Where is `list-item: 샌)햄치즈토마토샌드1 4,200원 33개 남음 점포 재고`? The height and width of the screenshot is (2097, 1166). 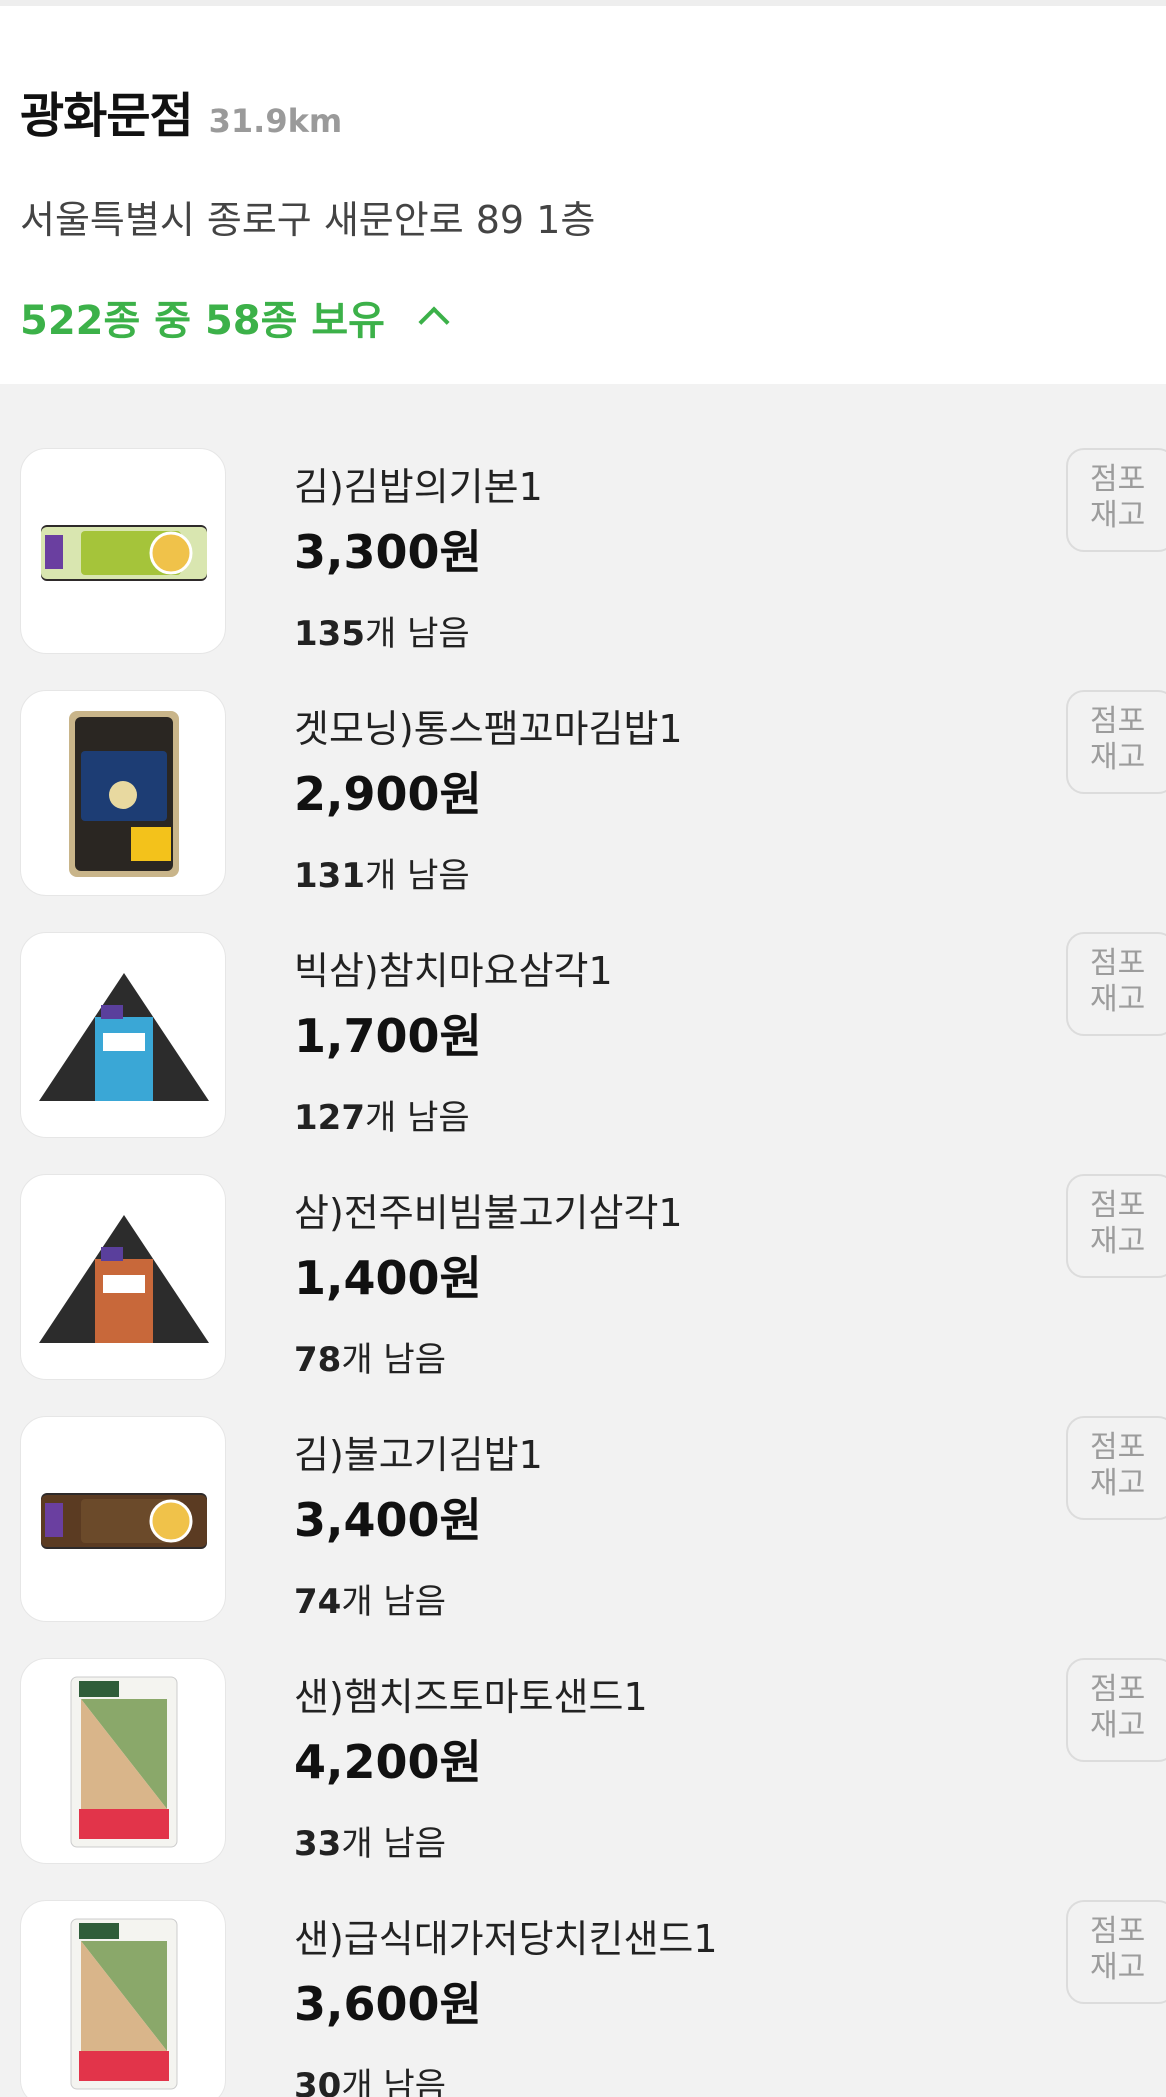
list-item: 샌)햄치즈토마토샌드1 4,200원 33개 남음 점포 재고 is located at coordinates (583, 1763).